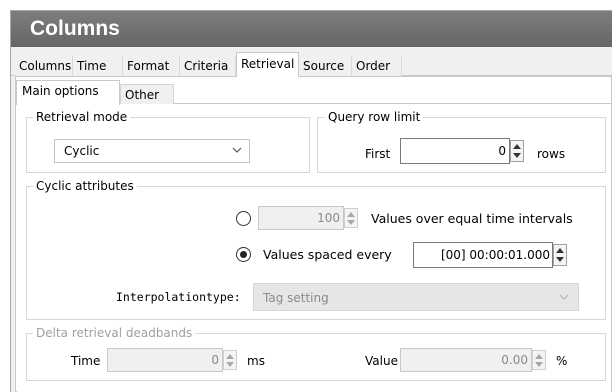  What do you see at coordinates (114, 333) in the screenshot?
I see `delta-deadbands-legend: Delta retrieval deadbands` at bounding box center [114, 333].